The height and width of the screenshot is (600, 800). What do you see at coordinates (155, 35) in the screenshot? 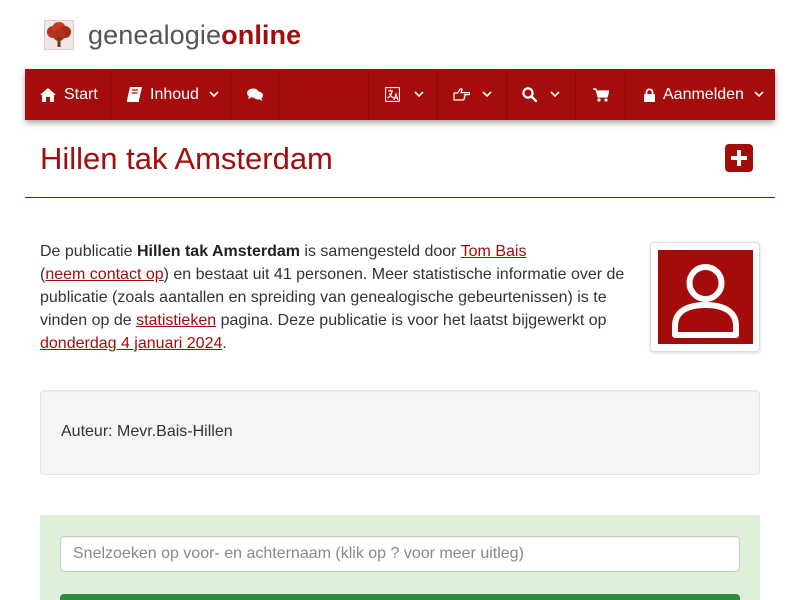
I see `brand-part-1: genealogie` at bounding box center [155, 35].